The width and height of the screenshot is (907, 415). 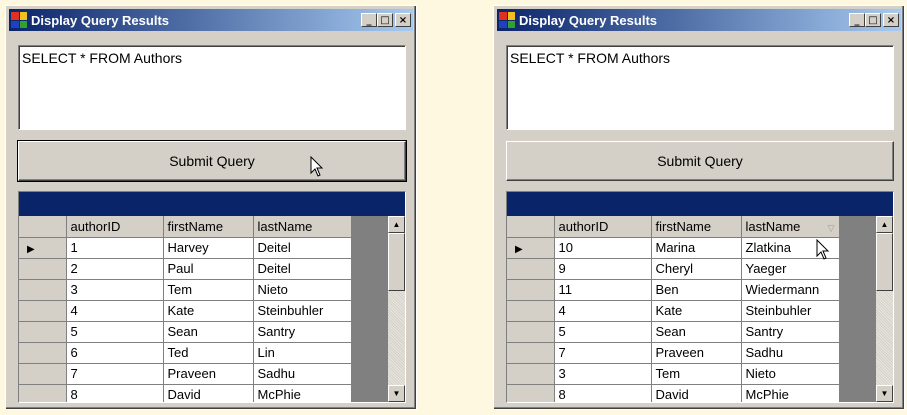 I want to click on cell-firstname: Ben, so click(x=696, y=290).